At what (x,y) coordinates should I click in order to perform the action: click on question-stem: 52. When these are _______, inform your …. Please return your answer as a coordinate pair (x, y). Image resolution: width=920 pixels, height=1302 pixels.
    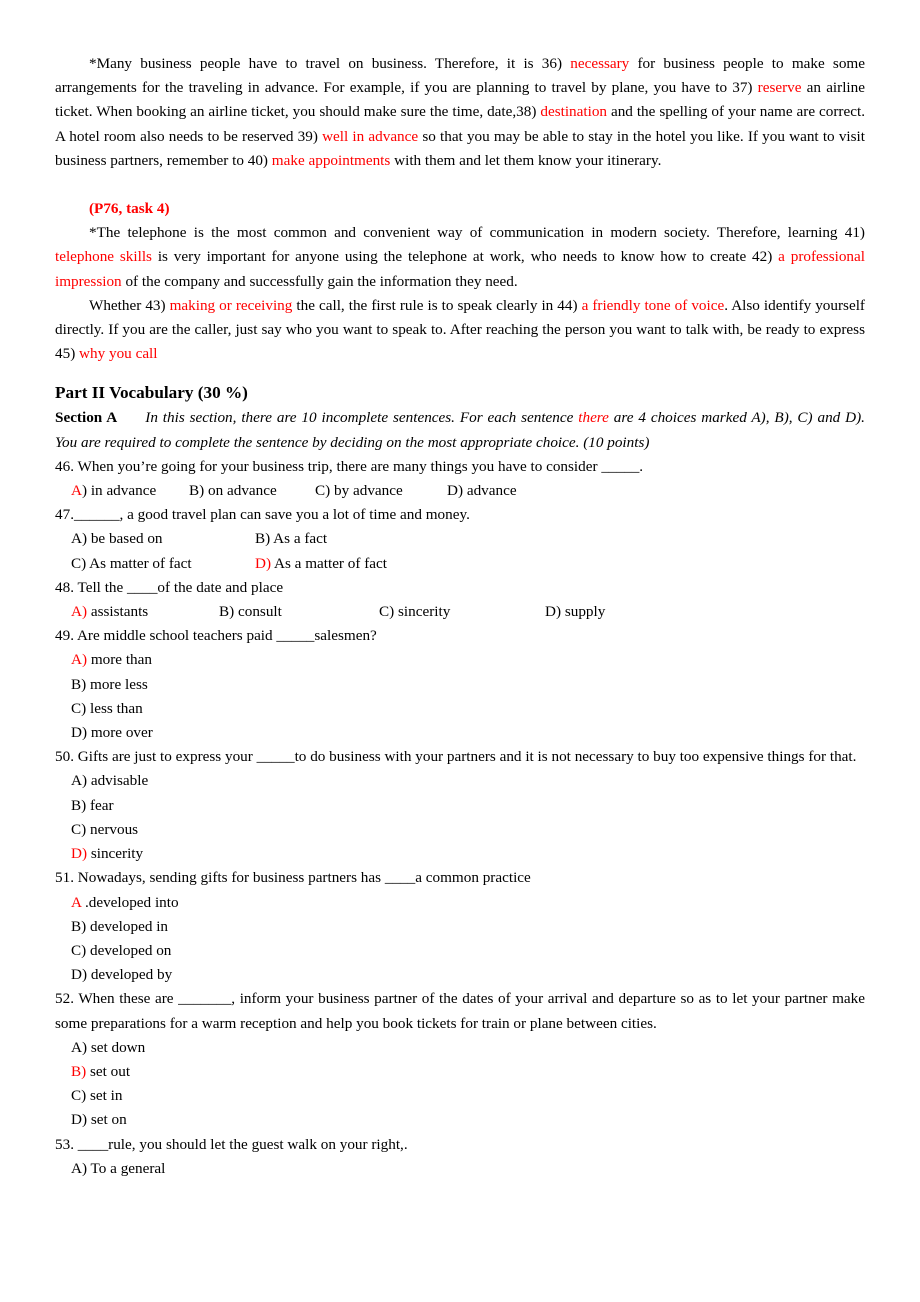
    Looking at the image, I should click on (460, 1011).